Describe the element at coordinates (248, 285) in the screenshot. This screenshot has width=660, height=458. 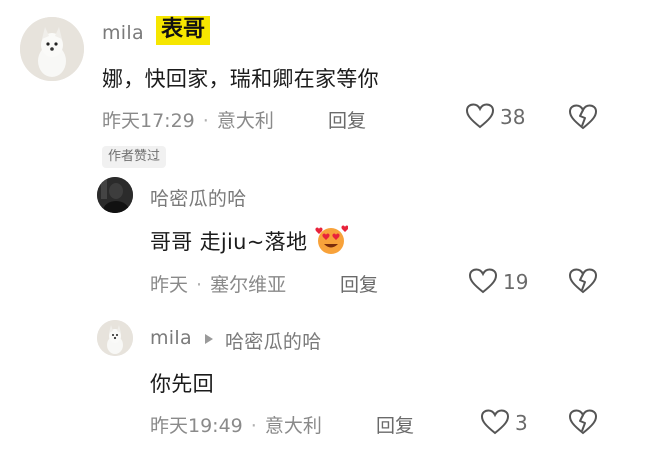
I see `location: 塞尔维亚` at that location.